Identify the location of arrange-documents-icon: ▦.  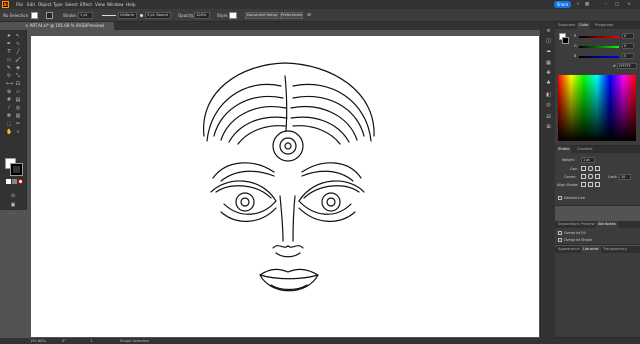
(587, 4).